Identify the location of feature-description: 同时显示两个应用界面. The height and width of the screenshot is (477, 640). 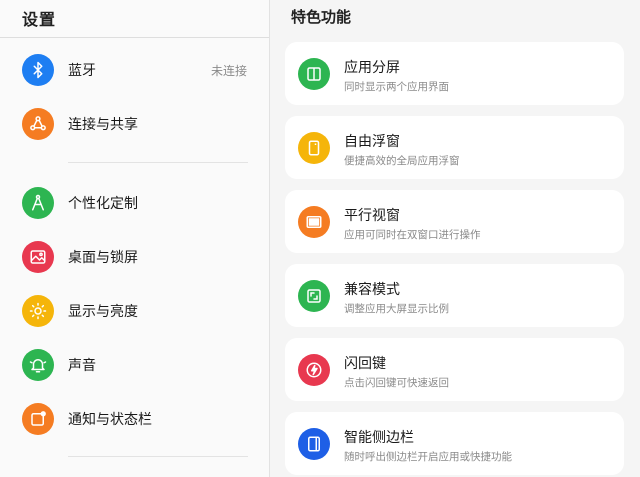
(396, 87).